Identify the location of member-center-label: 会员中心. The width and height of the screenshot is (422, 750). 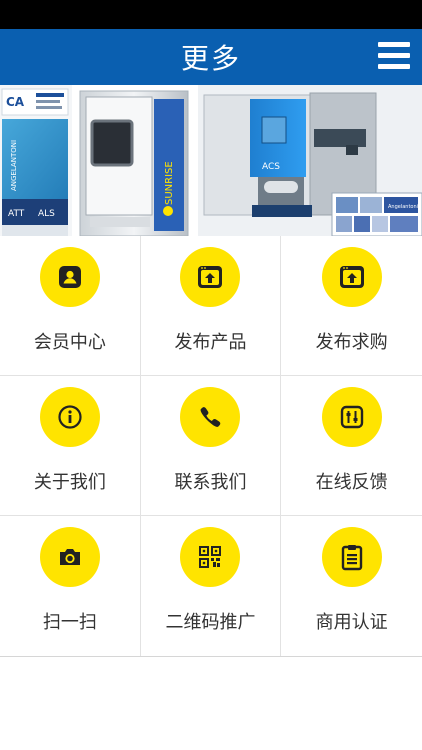
(69, 342).